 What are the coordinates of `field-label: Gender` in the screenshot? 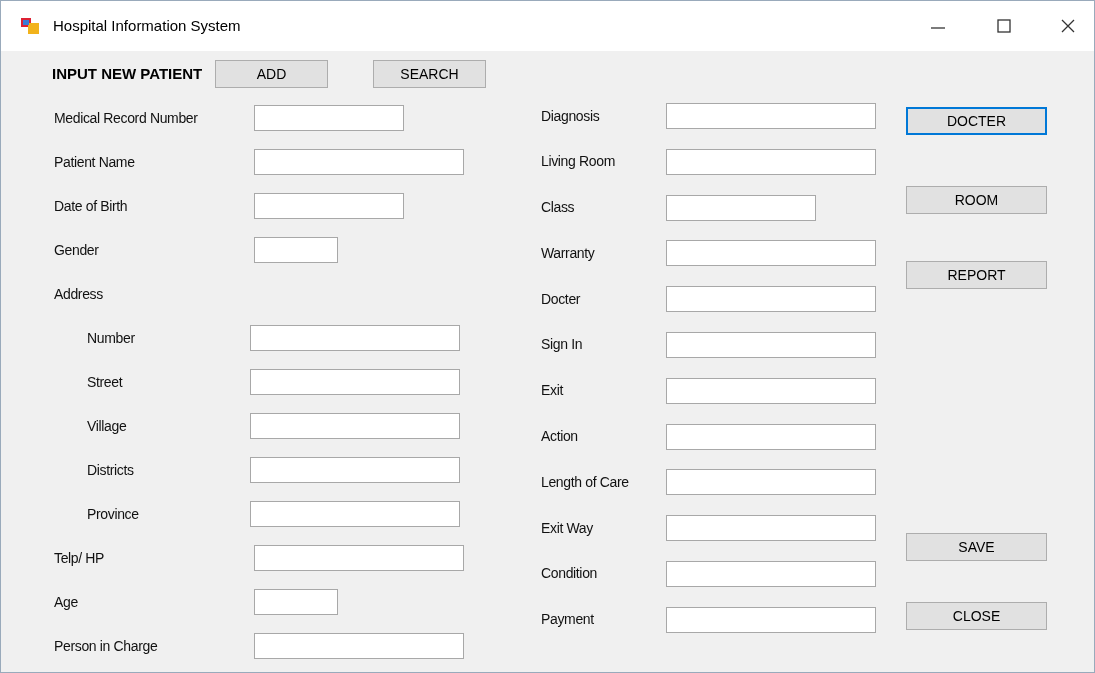 It's located at (77, 250).